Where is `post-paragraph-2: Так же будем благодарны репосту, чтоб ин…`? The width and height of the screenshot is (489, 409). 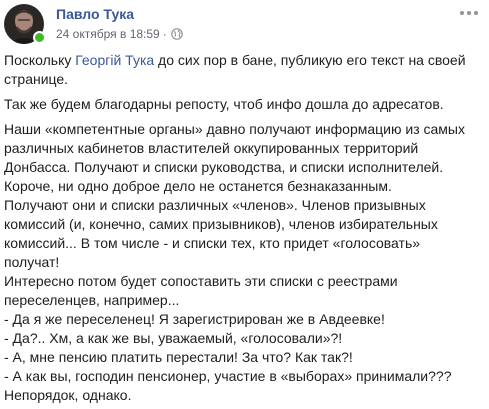 post-paragraph-2: Так же будем благодарны репосту, чтоб ин… is located at coordinates (244, 104).